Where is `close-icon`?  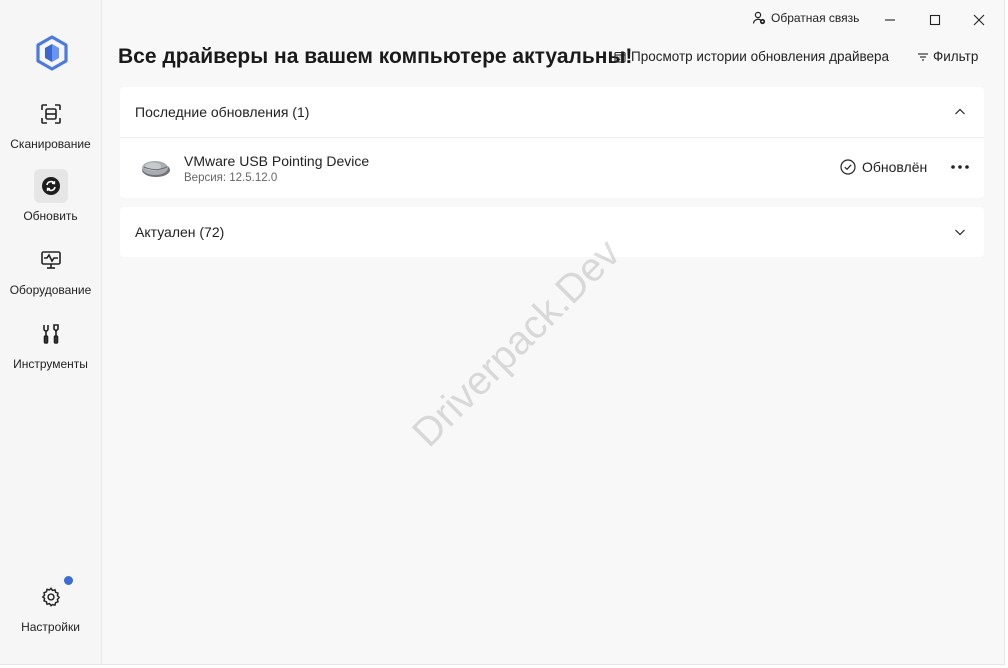
close-icon is located at coordinates (979, 20).